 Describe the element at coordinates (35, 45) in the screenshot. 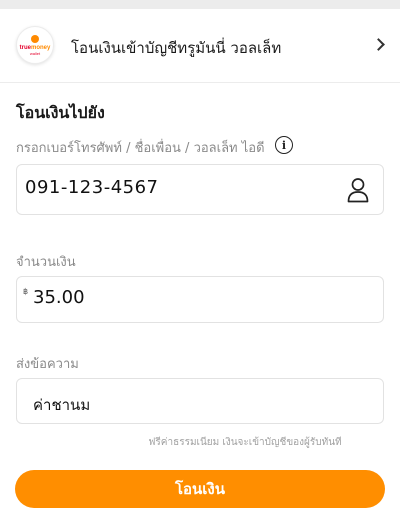

I see `truemoney-wallet-logo: truemoney wallet` at that location.